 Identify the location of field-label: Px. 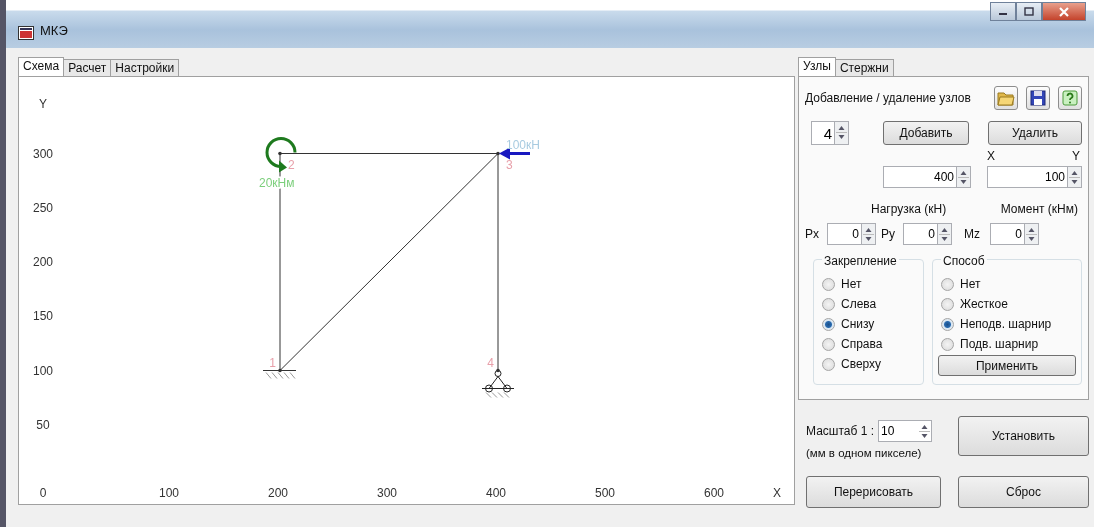
(812, 234).